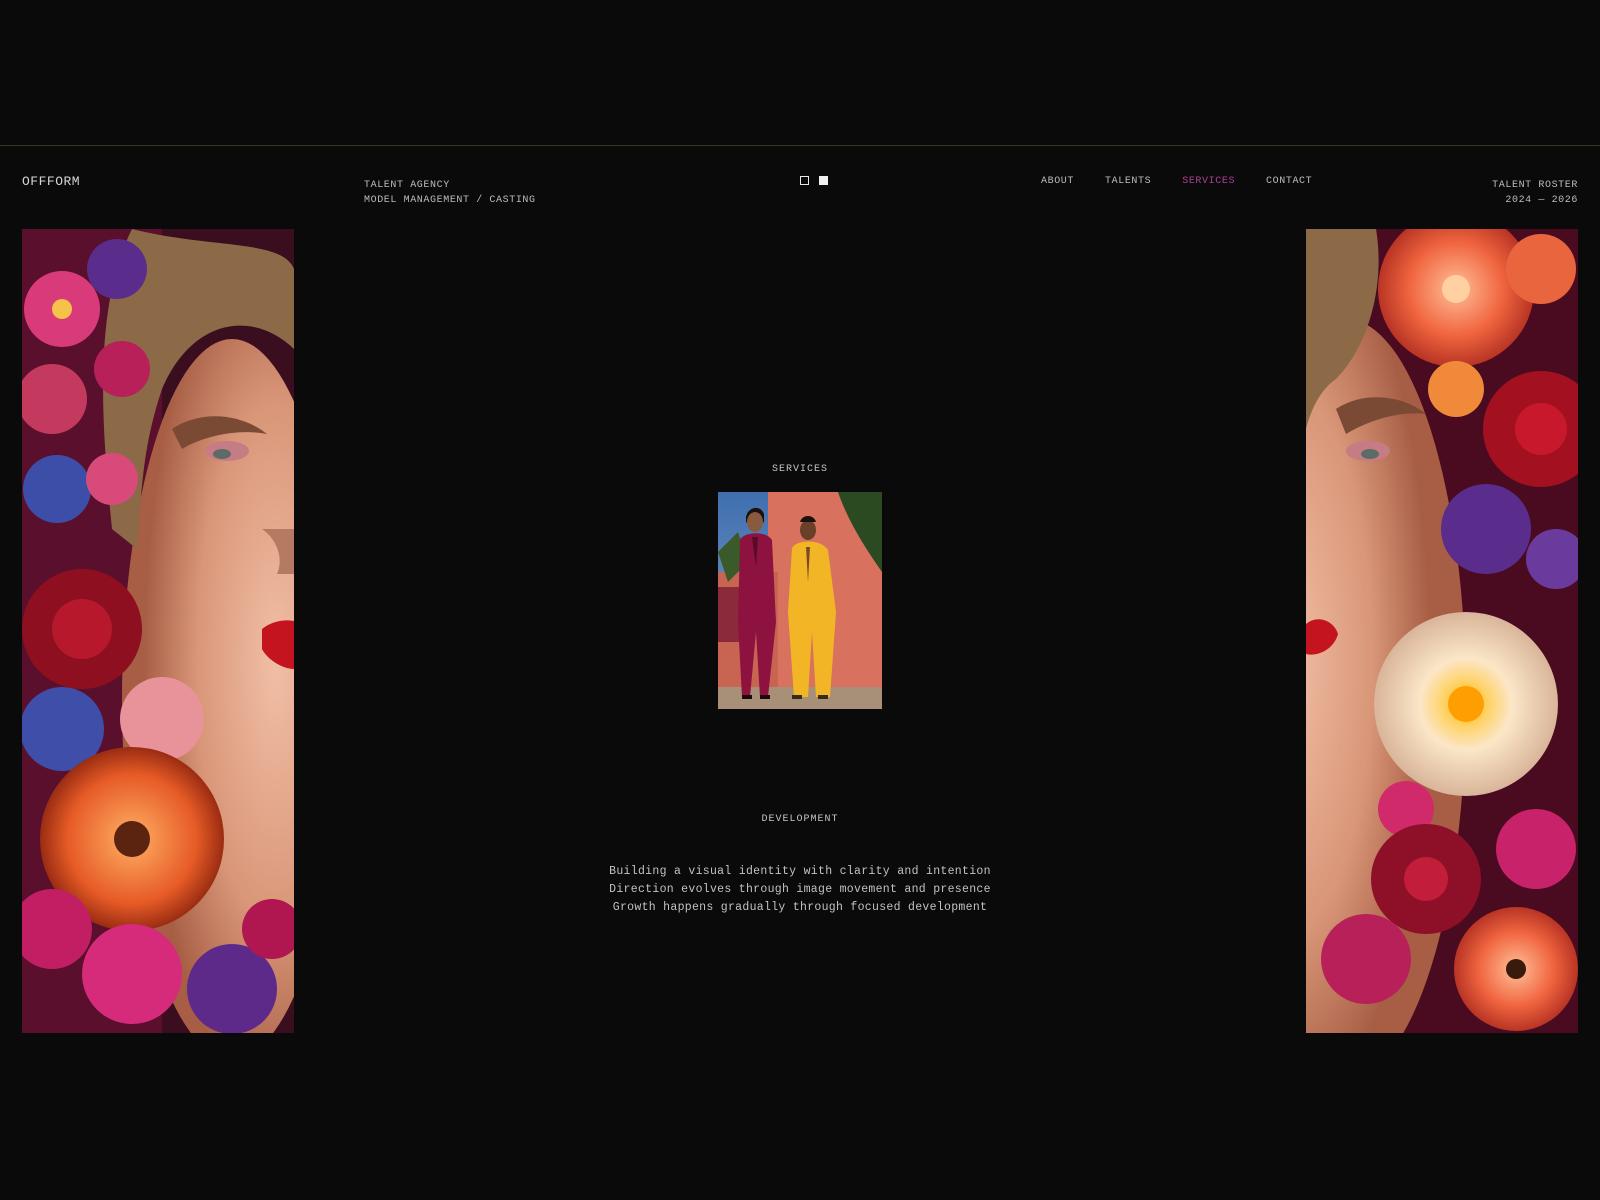  I want to click on nav-item-contact: CONTACT, so click(1289, 181).